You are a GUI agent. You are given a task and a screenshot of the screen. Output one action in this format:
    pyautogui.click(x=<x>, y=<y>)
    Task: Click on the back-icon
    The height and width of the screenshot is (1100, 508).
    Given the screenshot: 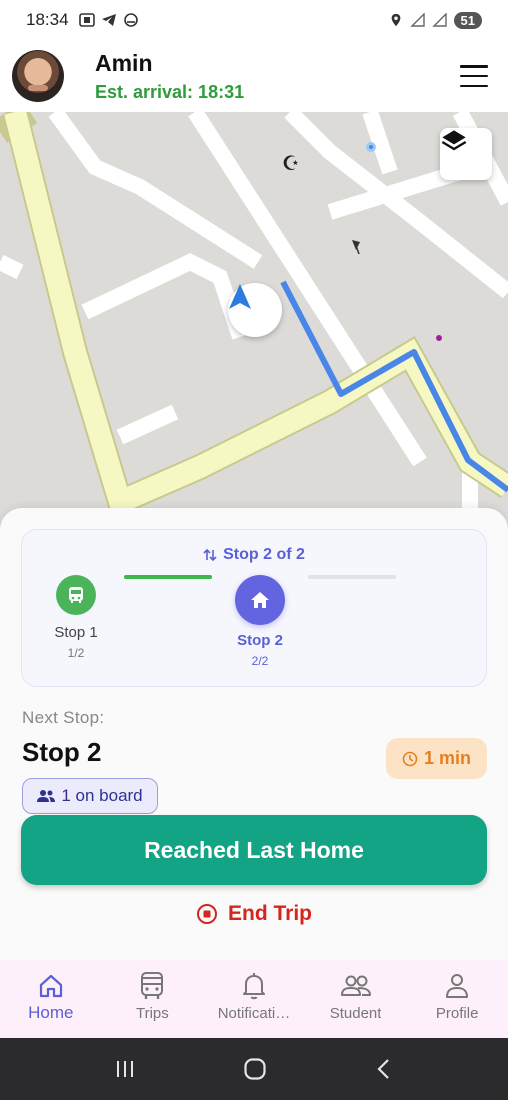 What is the action you would take?
    pyautogui.click(x=384, y=1069)
    